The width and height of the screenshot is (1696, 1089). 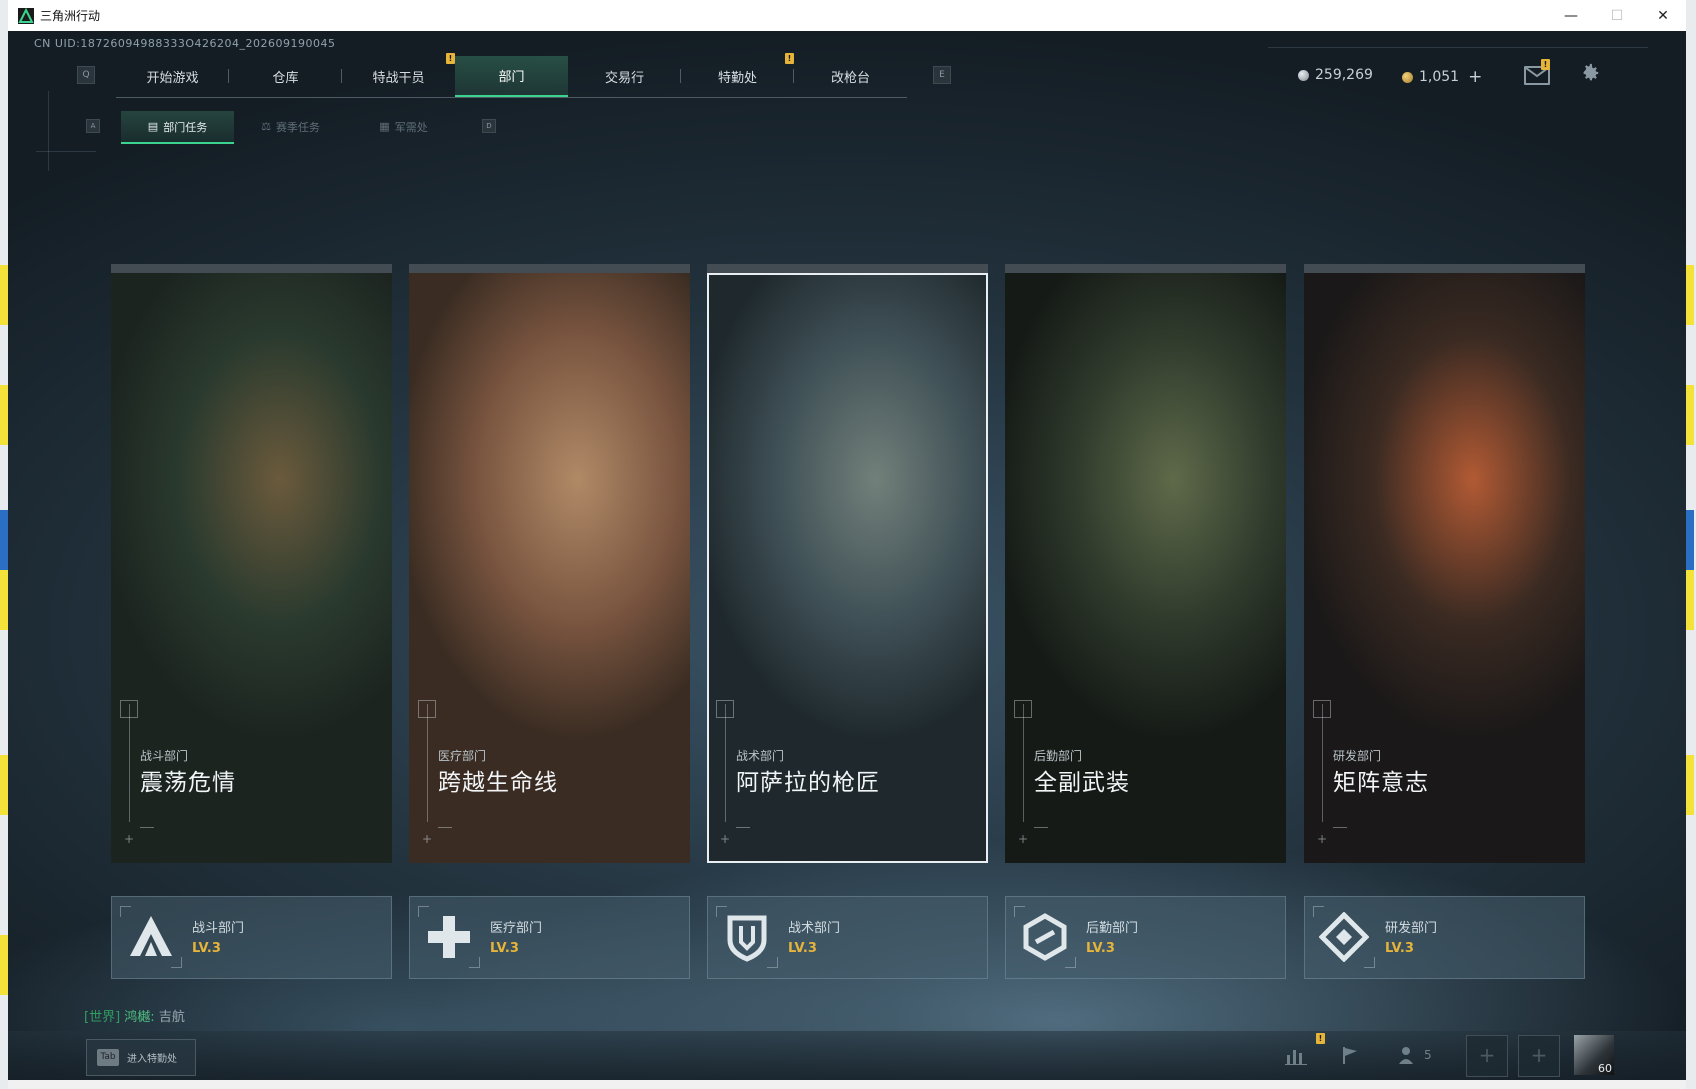 I want to click on tab-label: 部门, so click(x=511, y=77).